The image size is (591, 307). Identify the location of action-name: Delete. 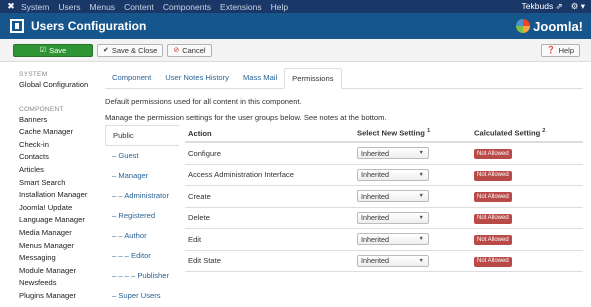
(199, 218).